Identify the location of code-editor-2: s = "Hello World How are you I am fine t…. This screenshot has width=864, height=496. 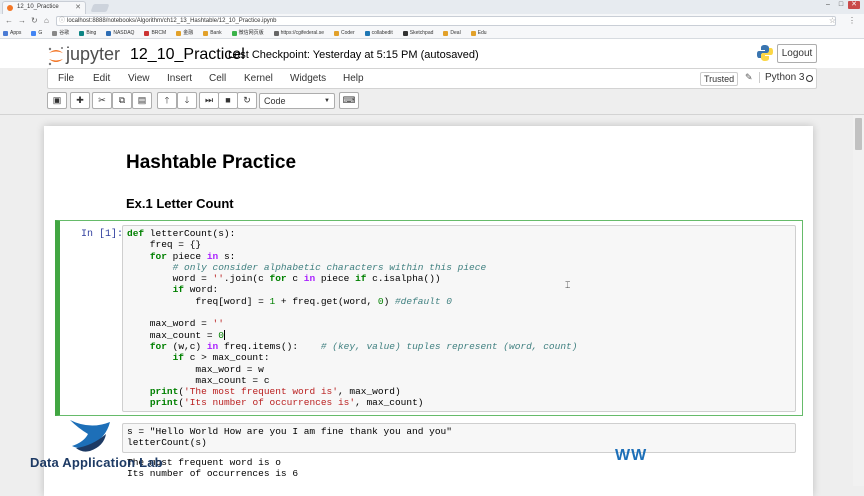
(289, 437).